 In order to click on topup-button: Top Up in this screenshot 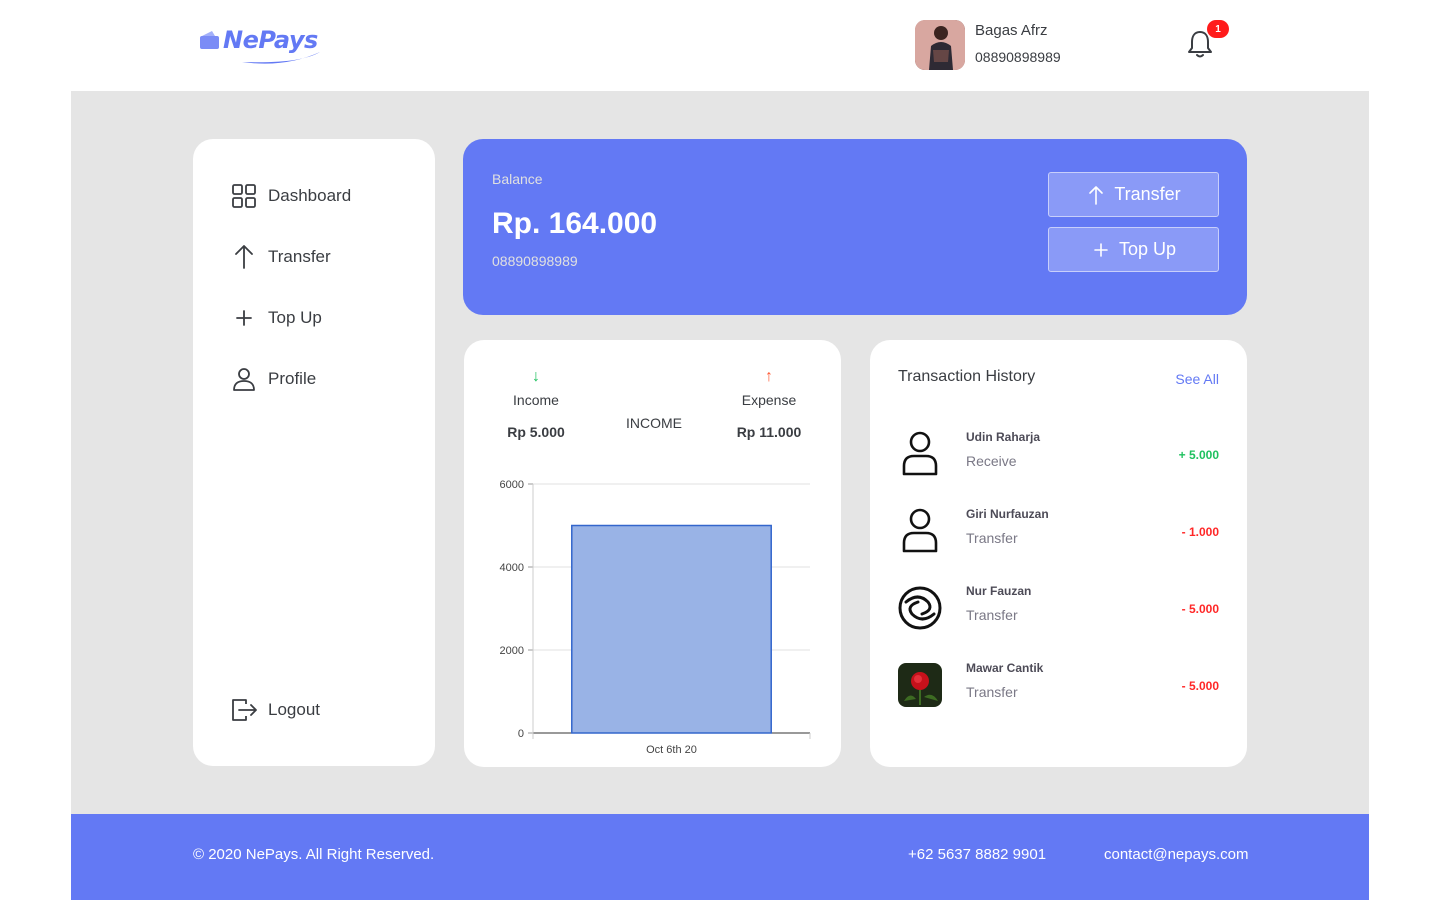, I will do `click(1133, 249)`.